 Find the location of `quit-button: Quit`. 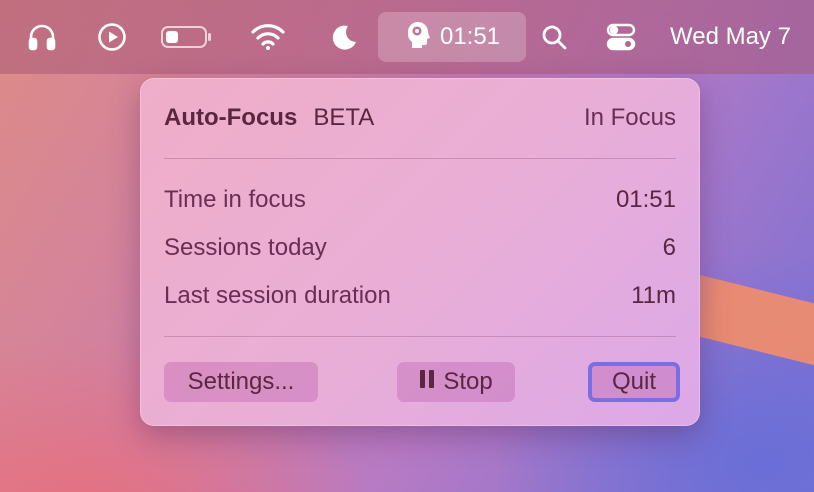

quit-button: Quit is located at coordinates (634, 382).